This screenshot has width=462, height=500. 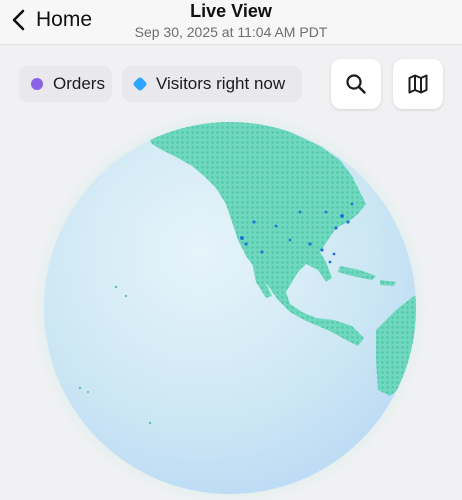 I want to click on page-title: Live View, so click(x=231, y=11).